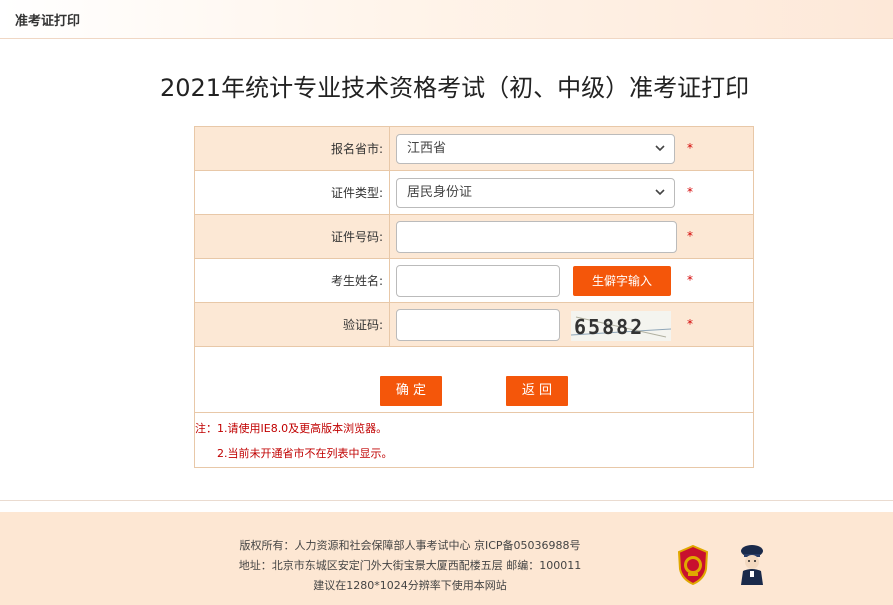  What do you see at coordinates (305, 453) in the screenshot?
I see `note-province: 2.当前未开通省市不在列表中显示。` at bounding box center [305, 453].